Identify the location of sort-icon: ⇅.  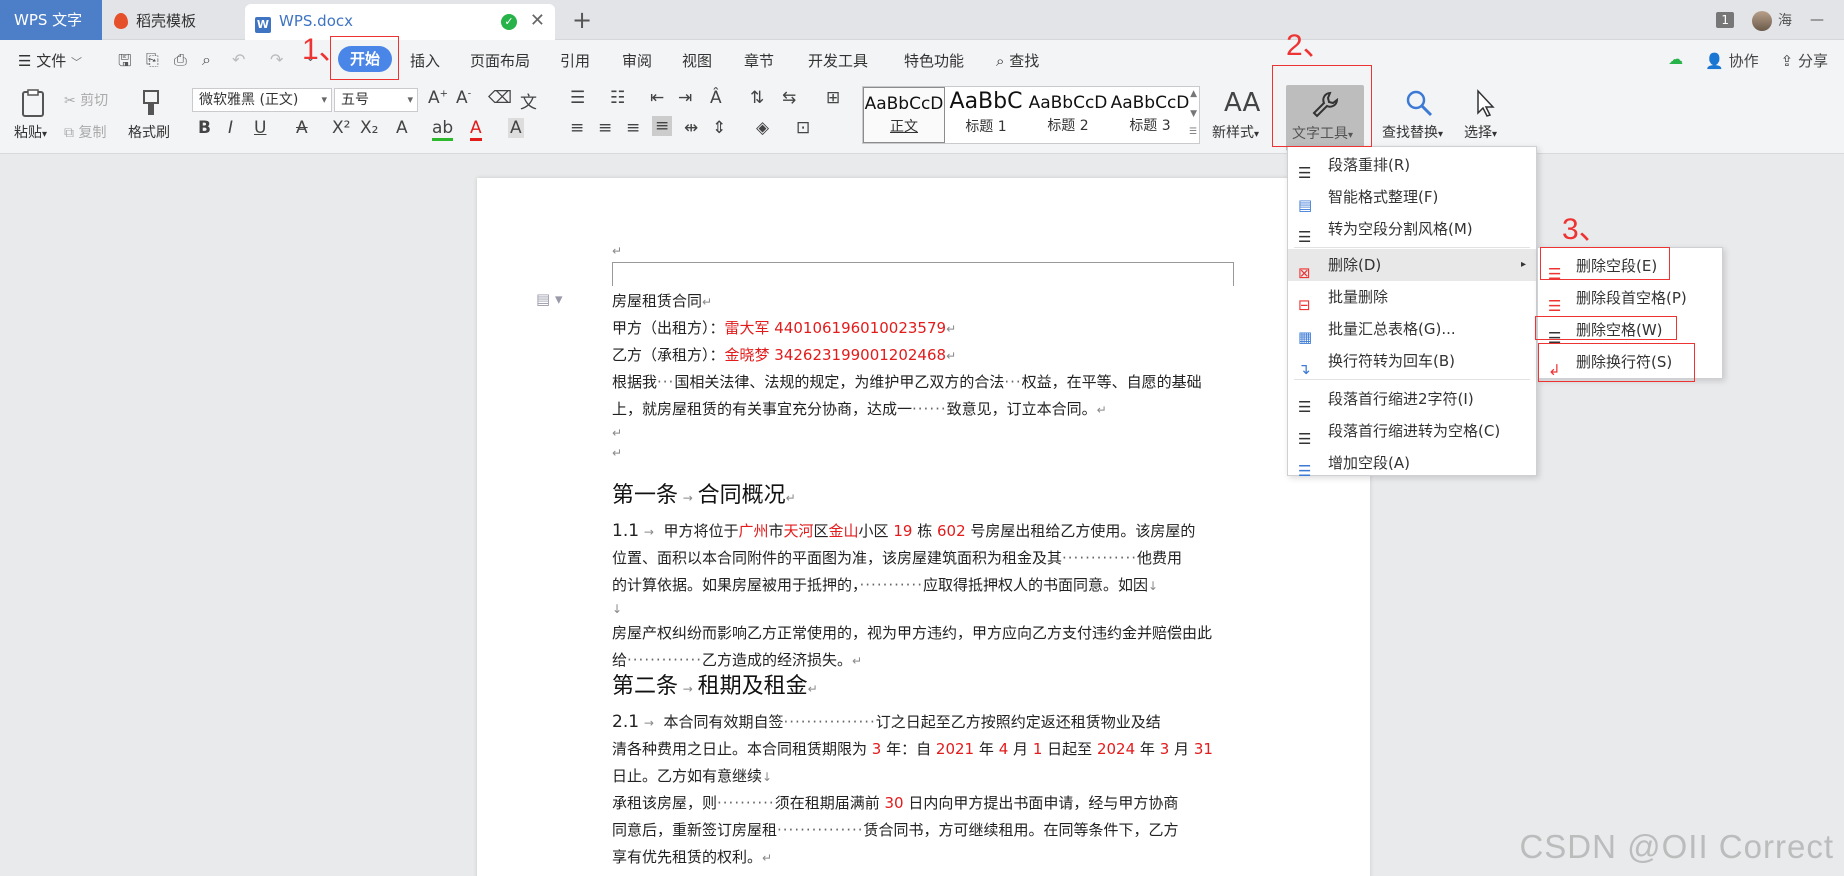
(757, 98).